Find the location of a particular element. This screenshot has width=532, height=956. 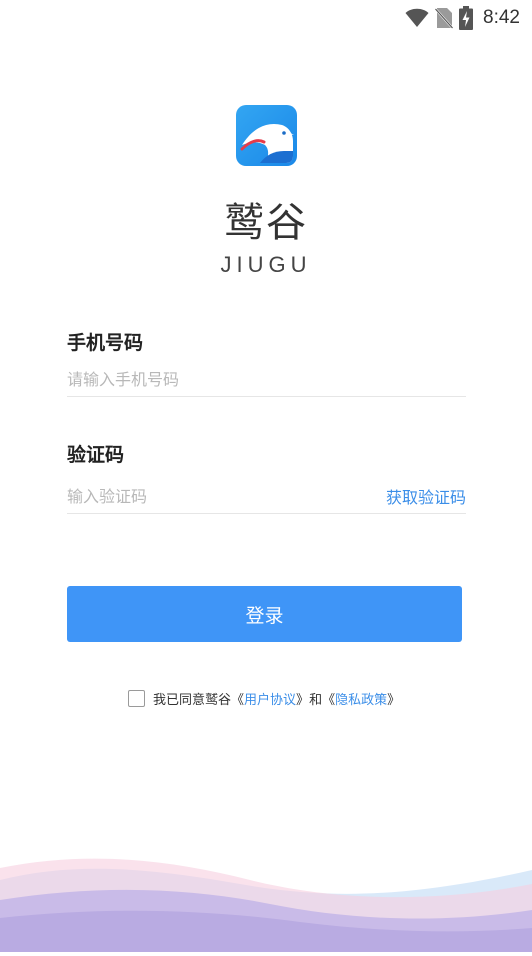

battery-charging-icon is located at coordinates (466, 18).